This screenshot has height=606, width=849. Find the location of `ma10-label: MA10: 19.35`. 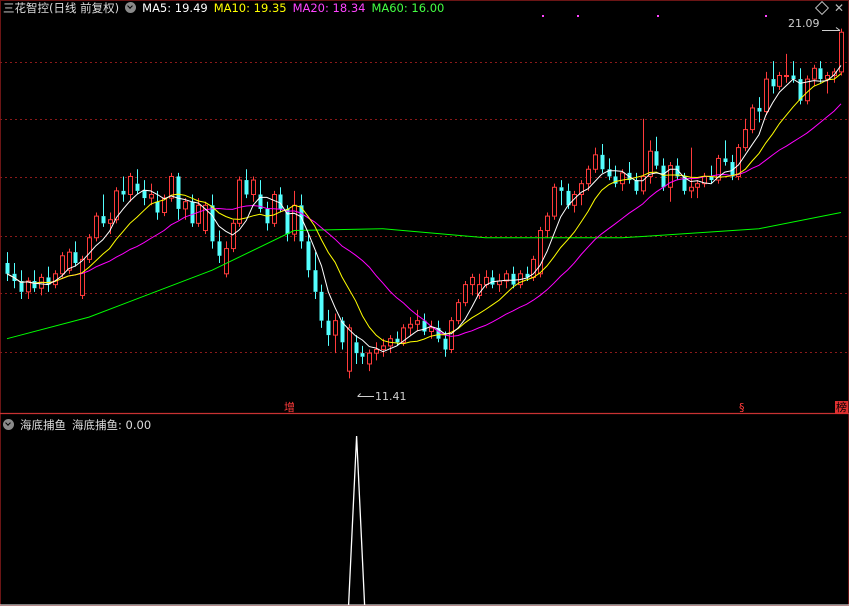

ma10-label: MA10: 19.35 is located at coordinates (250, 8).